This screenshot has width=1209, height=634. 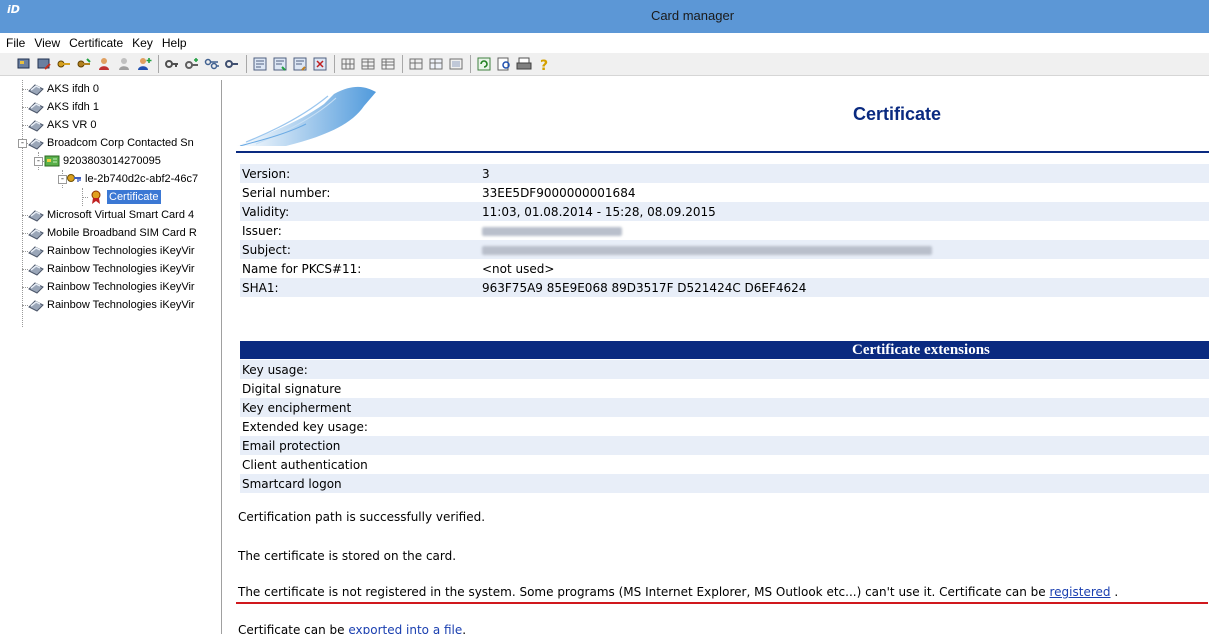 What do you see at coordinates (388, 64) in the screenshot?
I see `grid-table-button` at bounding box center [388, 64].